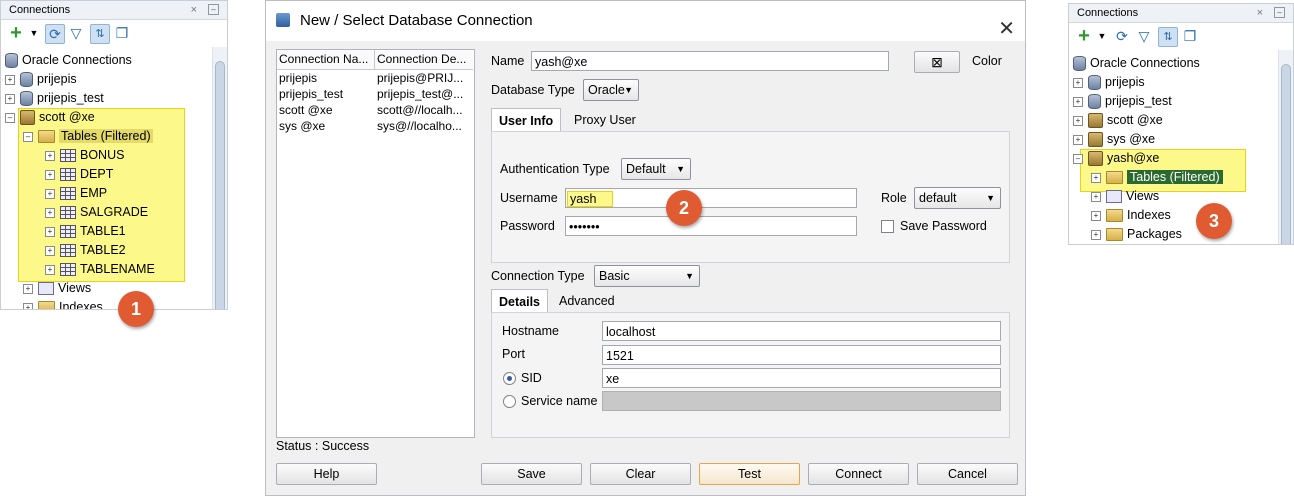 Image resolution: width=1294 pixels, height=496 pixels. What do you see at coordinates (325, 110) in the screenshot?
I see `grid-cell: scott @xe` at bounding box center [325, 110].